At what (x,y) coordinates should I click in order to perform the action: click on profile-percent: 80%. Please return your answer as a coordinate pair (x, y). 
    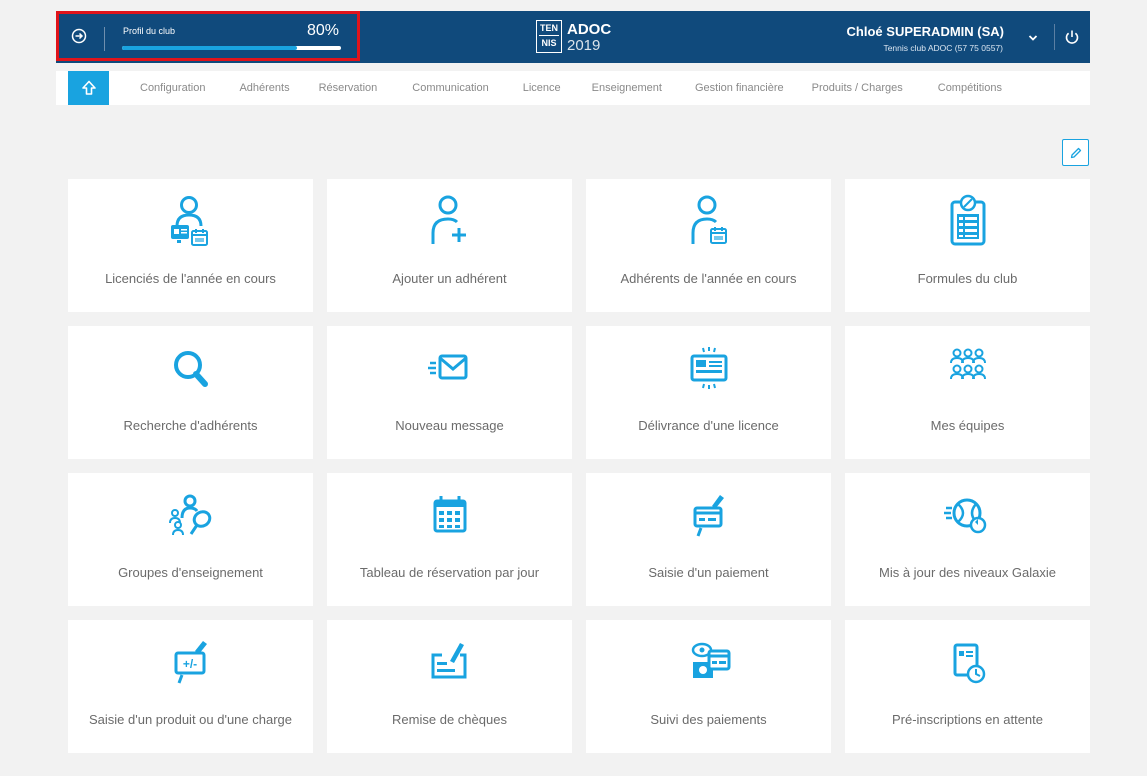
    Looking at the image, I should click on (323, 30).